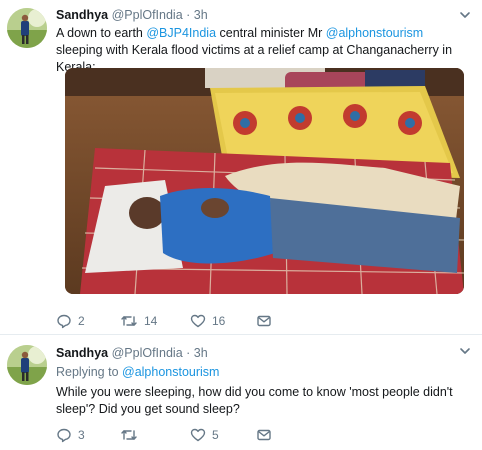 This screenshot has height=450, width=482. I want to click on like-count: 16, so click(219, 321).